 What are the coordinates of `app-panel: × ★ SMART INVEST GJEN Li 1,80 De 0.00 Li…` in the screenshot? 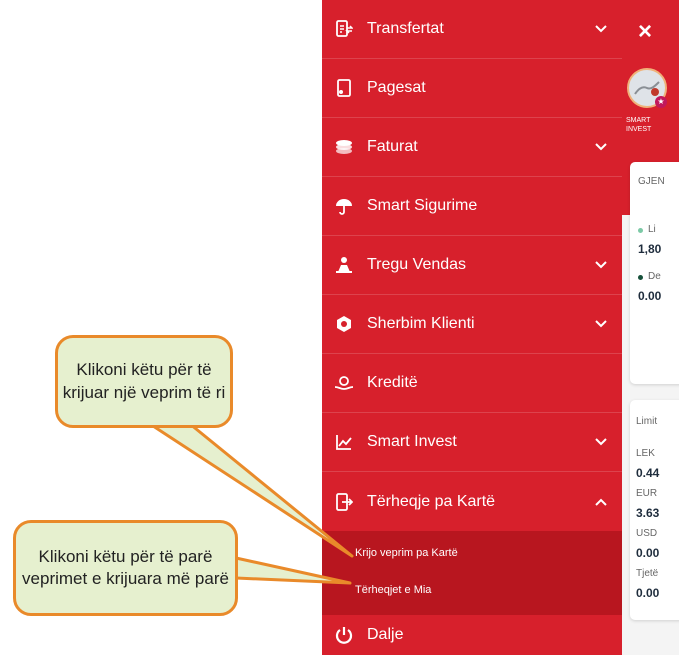 It's located at (650, 327).